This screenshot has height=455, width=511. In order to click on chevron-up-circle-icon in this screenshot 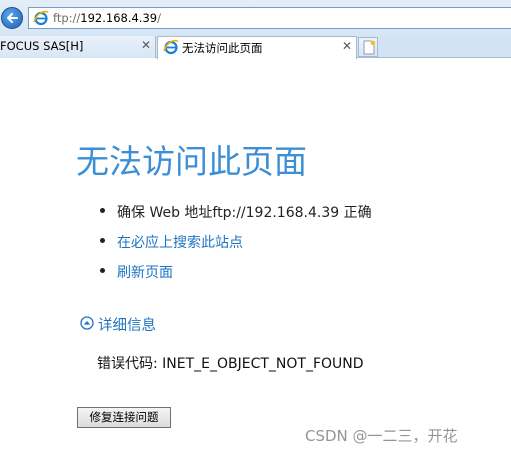, I will do `click(87, 323)`.